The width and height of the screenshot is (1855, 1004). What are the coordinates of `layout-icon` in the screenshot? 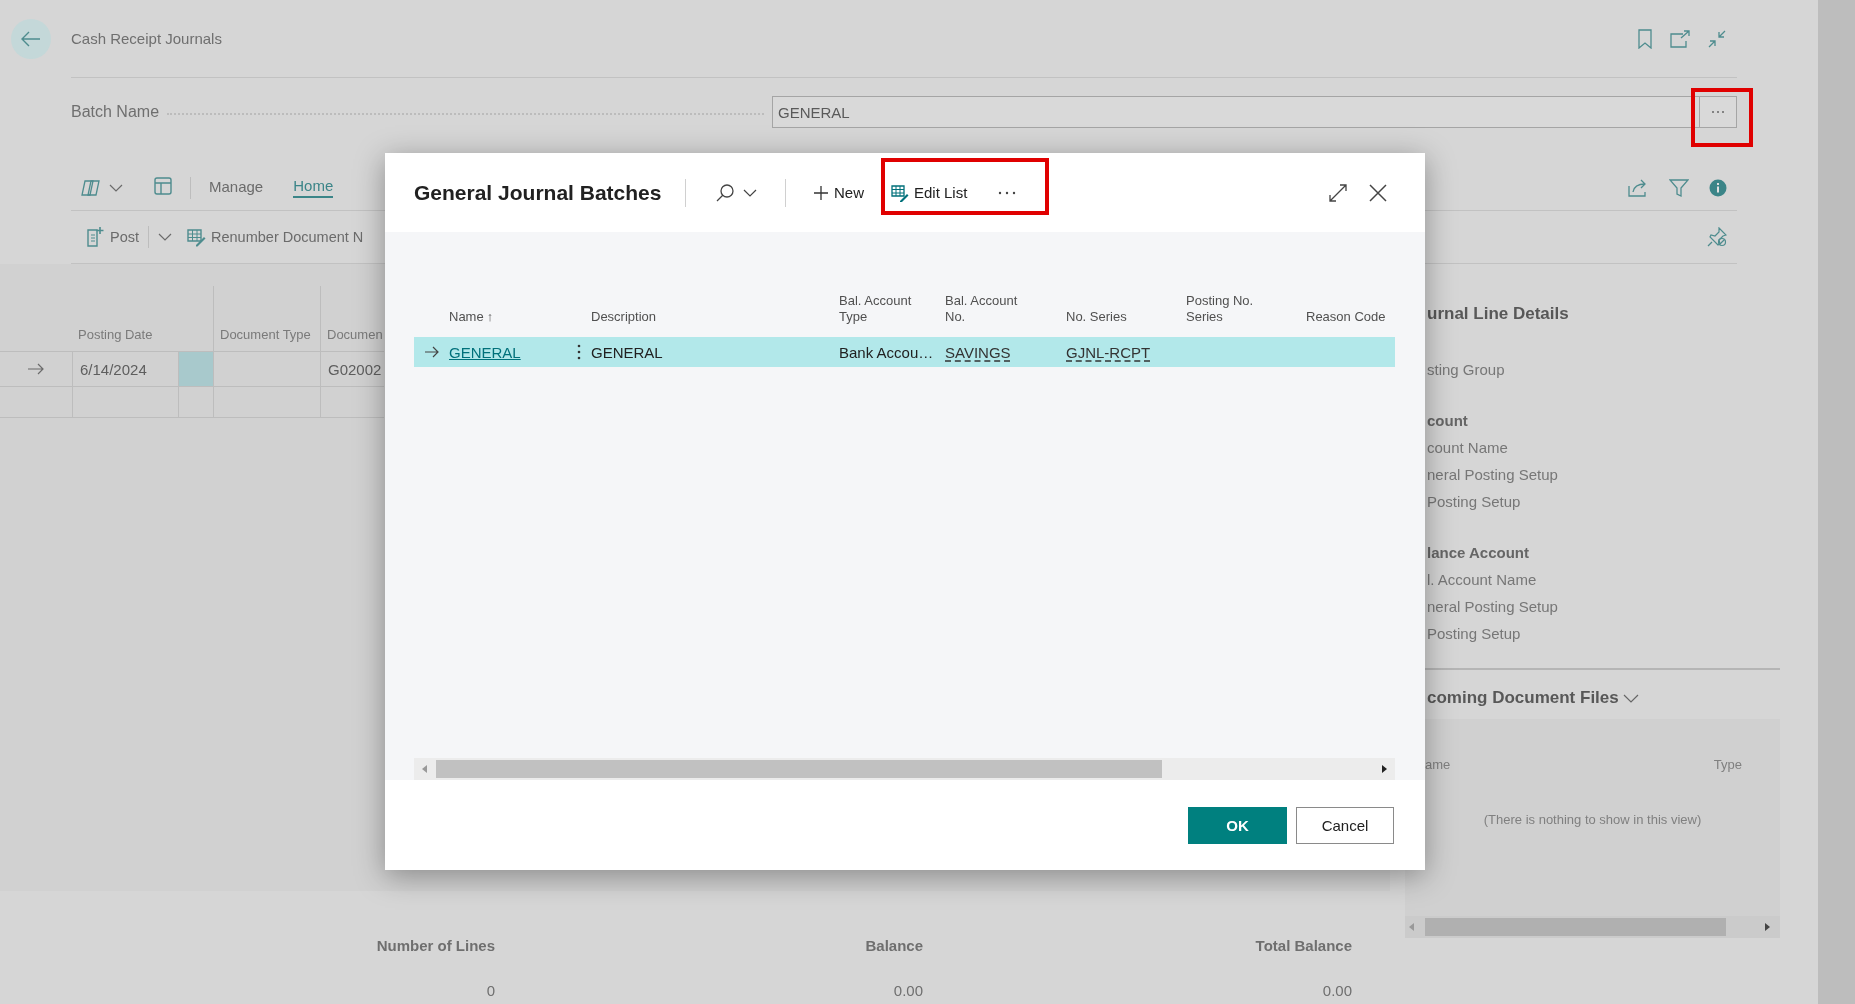 It's located at (163, 185).